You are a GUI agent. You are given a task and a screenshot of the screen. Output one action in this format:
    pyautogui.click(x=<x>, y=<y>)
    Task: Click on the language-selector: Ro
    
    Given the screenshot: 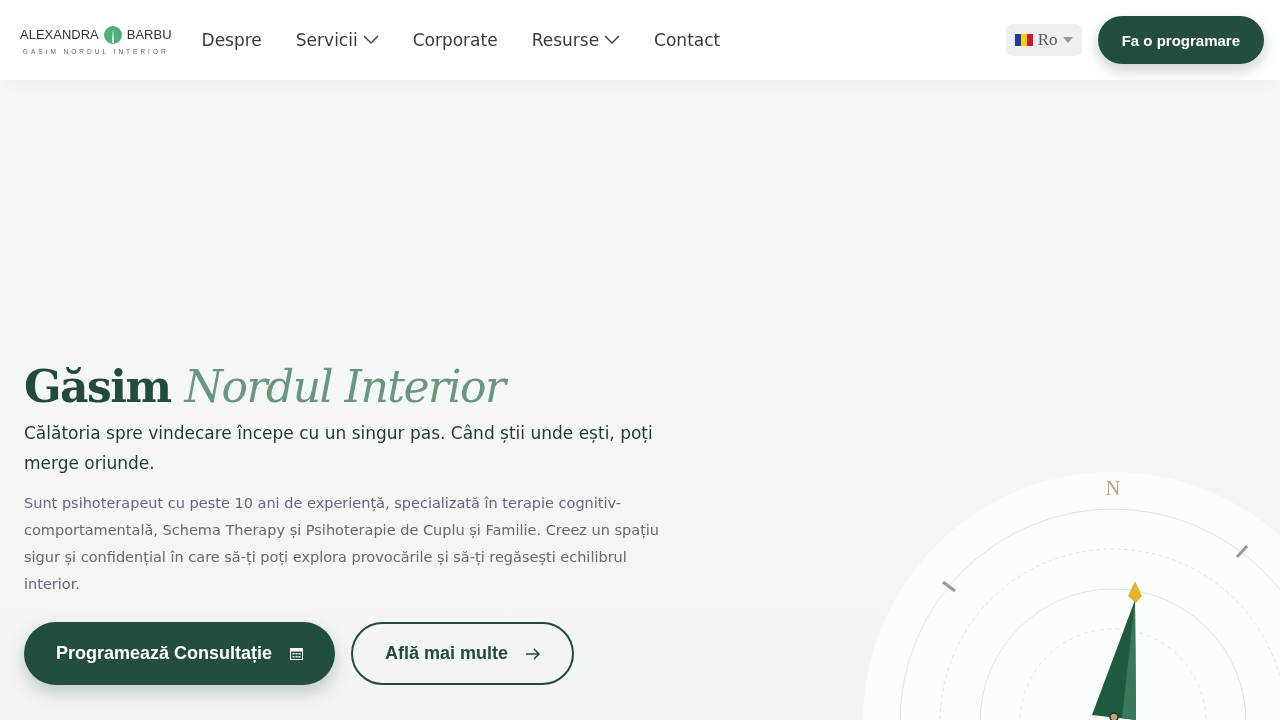 What is the action you would take?
    pyautogui.click(x=1043, y=40)
    